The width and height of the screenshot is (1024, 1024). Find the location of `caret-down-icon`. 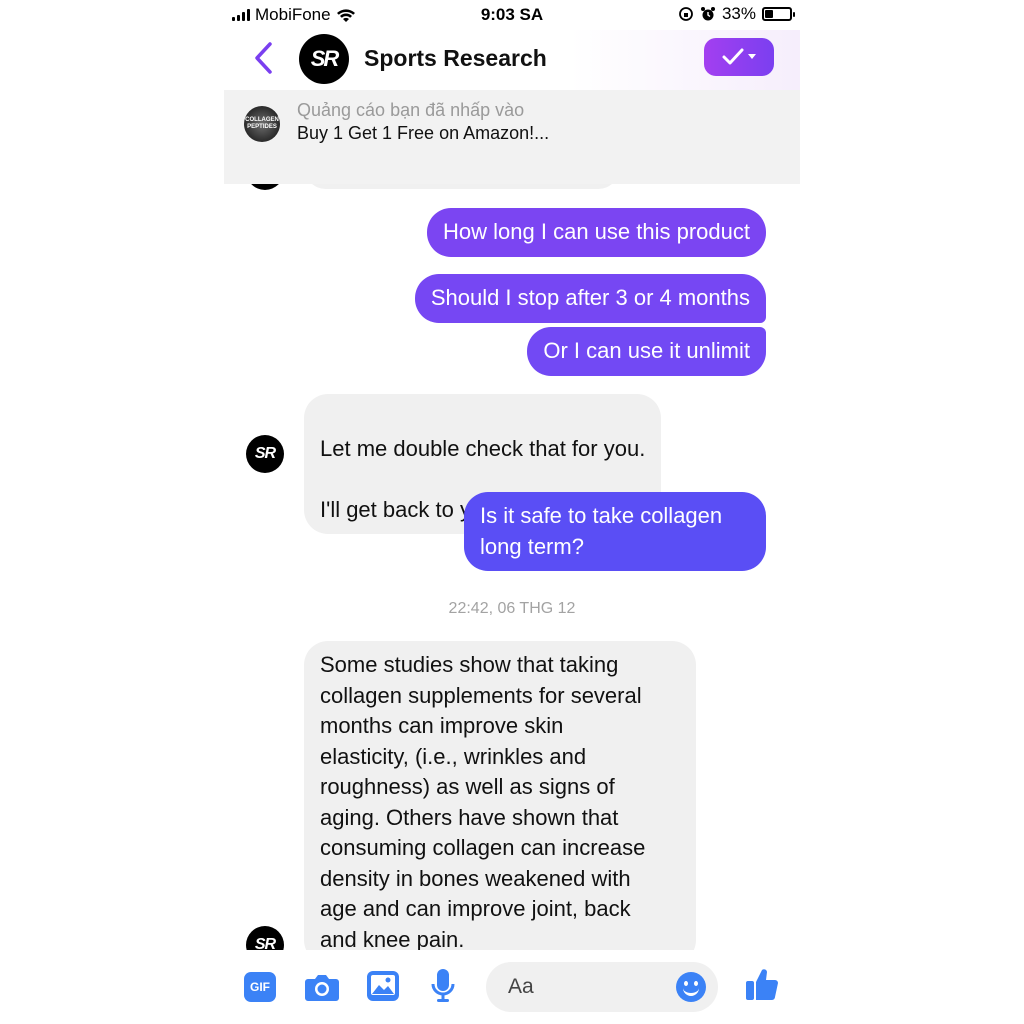

caret-down-icon is located at coordinates (752, 56).